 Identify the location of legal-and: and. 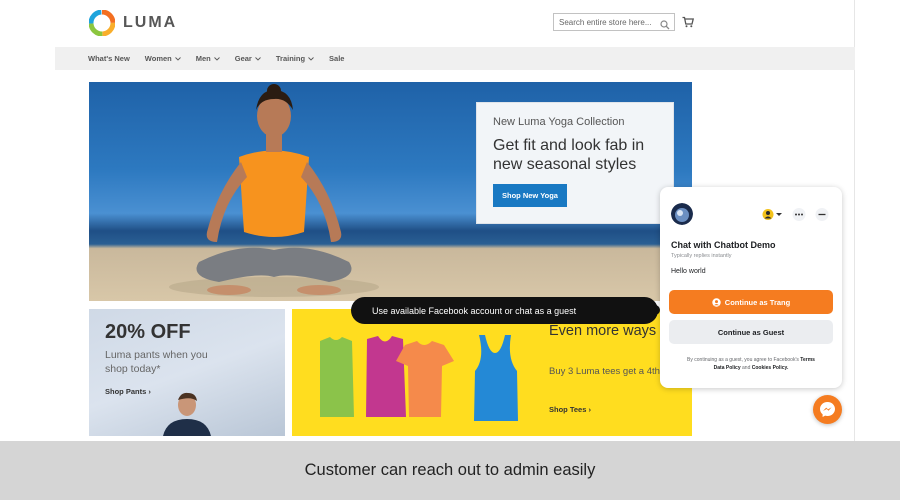
(746, 368).